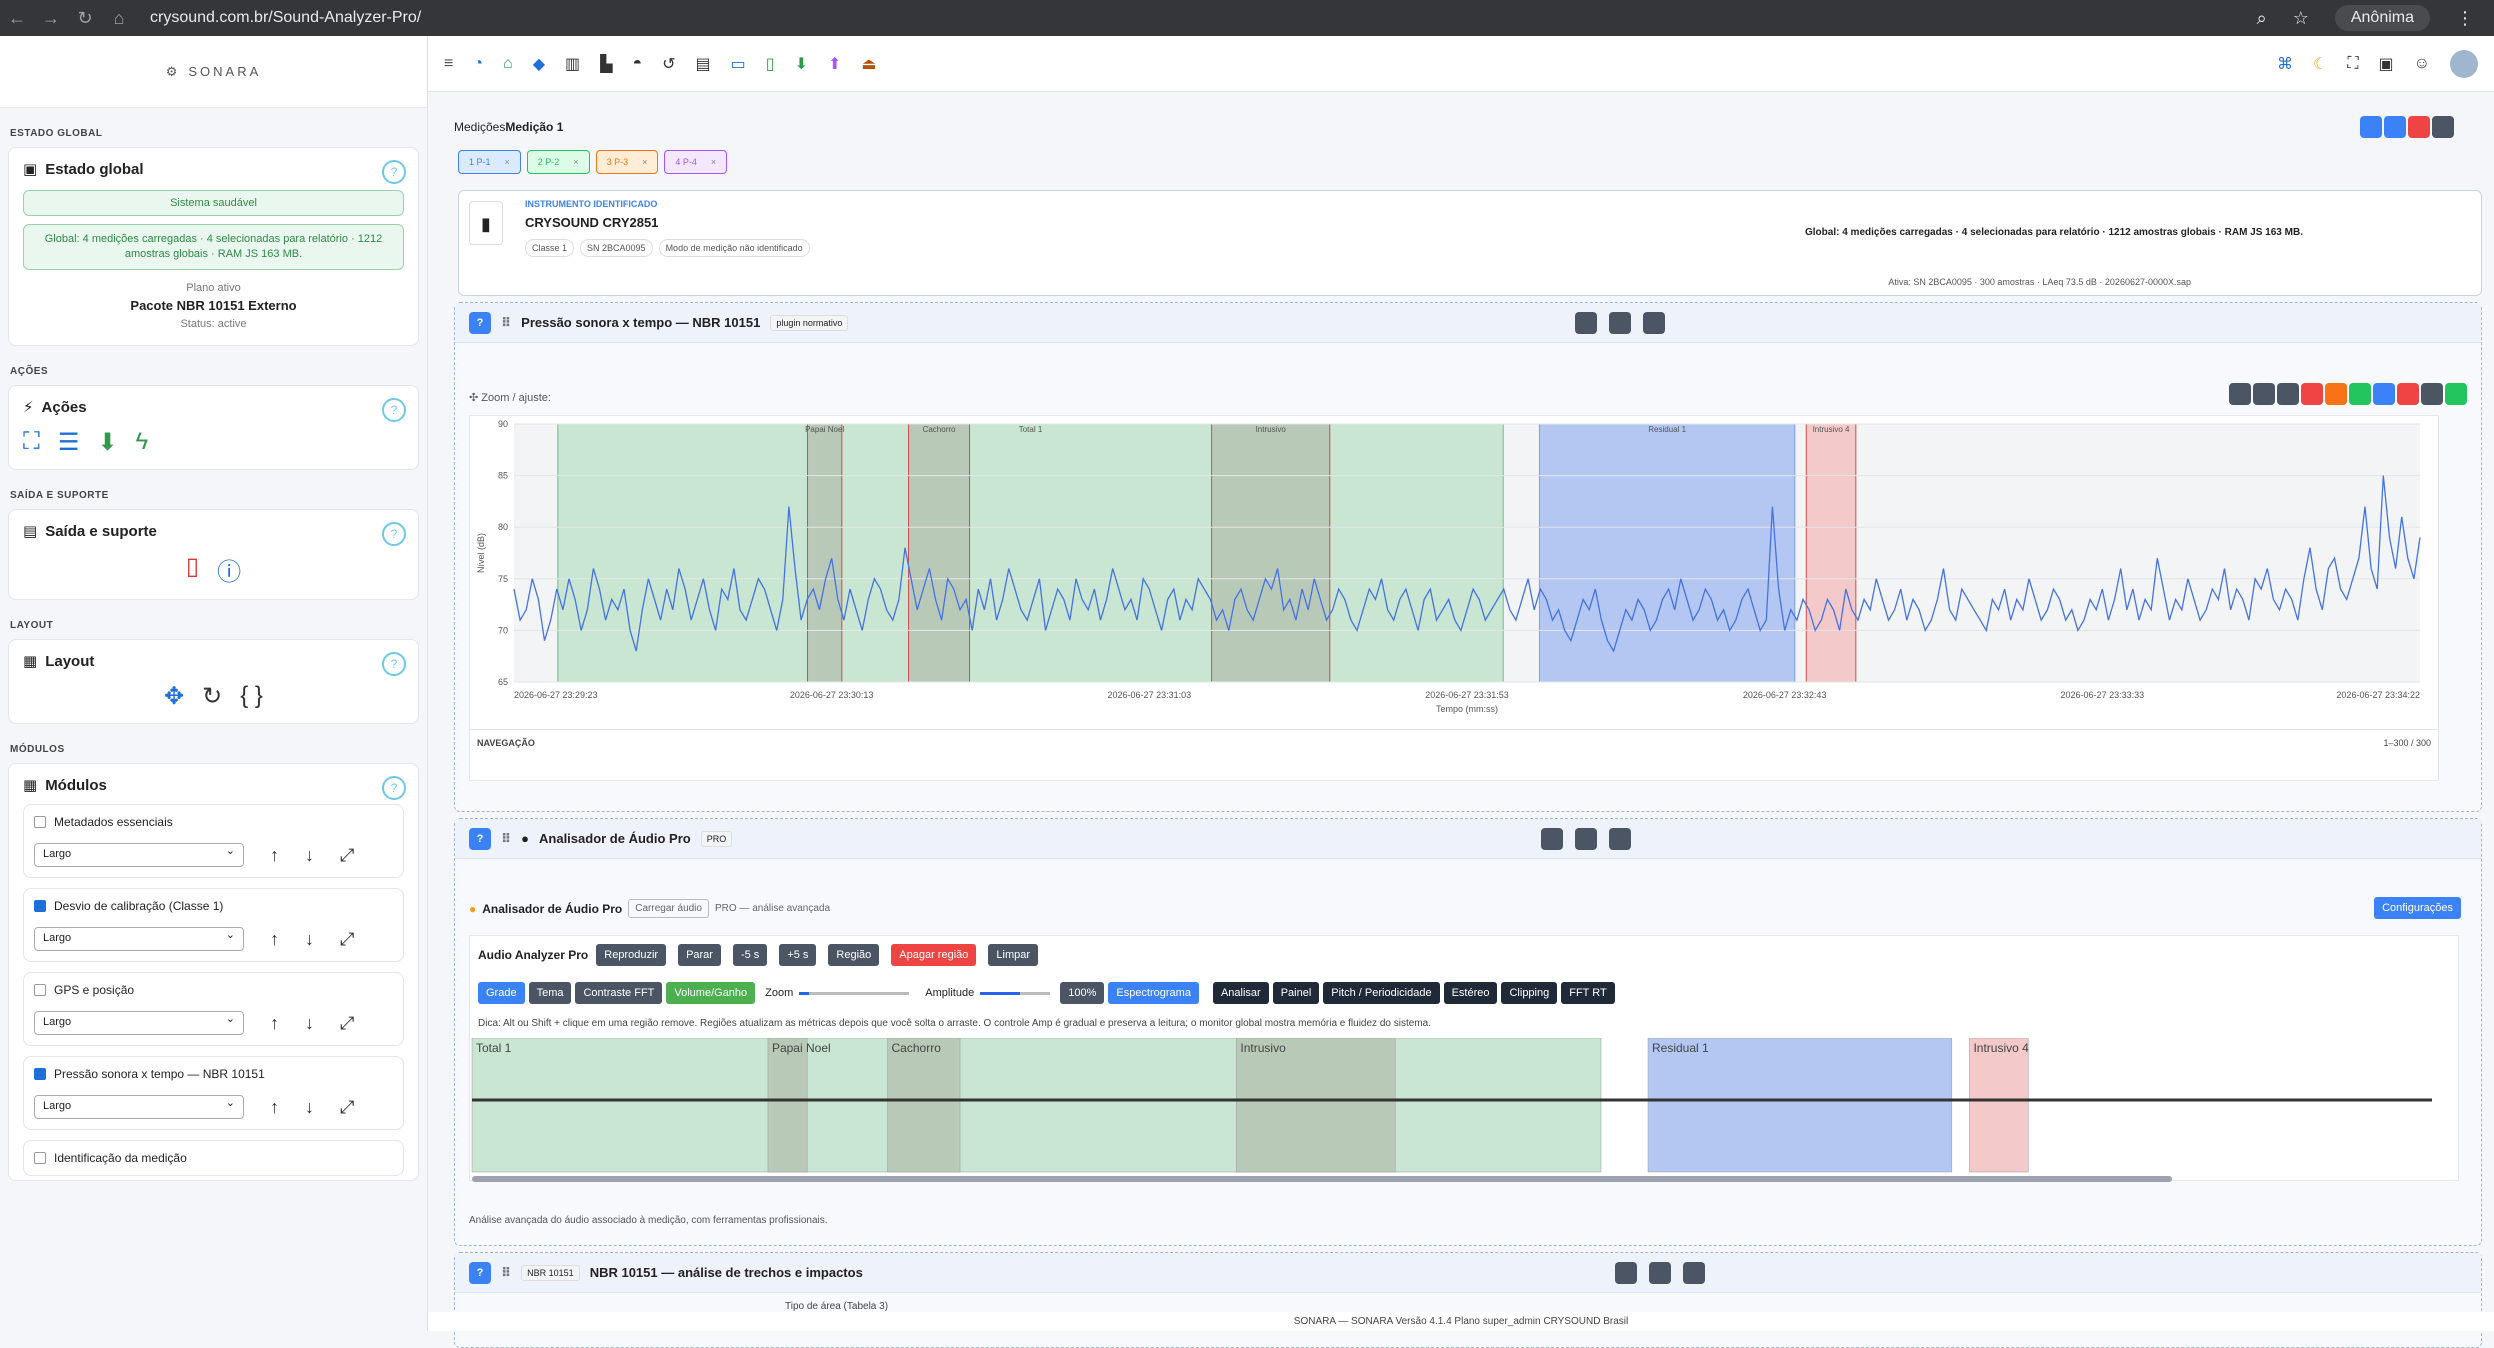 Image resolution: width=2494 pixels, height=1348 pixels. I want to click on address-bar: crysound.com.br/Sound-Analyzer-Pro/, so click(285, 18).